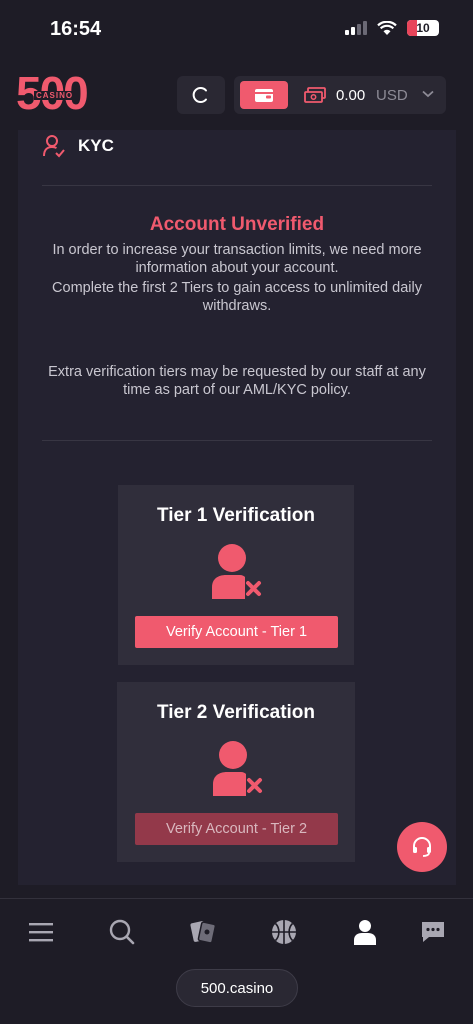 The height and width of the screenshot is (1024, 473). I want to click on logo: 500 CASINO, so click(52, 95).